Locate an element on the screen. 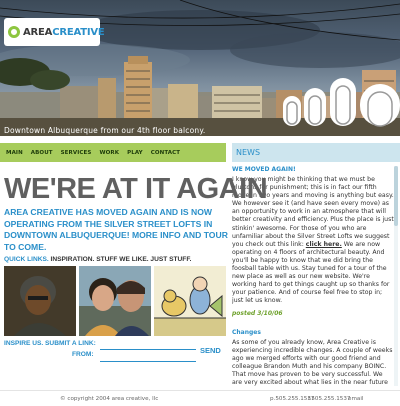 The width and height of the screenshot is (400, 406). news-posted-date: posted 3/10/06 is located at coordinates (257, 313).